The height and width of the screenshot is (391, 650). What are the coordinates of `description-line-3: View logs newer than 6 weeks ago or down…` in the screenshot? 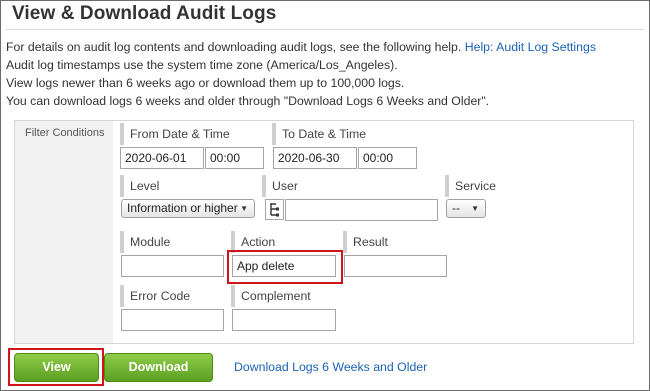 It's located at (205, 83).